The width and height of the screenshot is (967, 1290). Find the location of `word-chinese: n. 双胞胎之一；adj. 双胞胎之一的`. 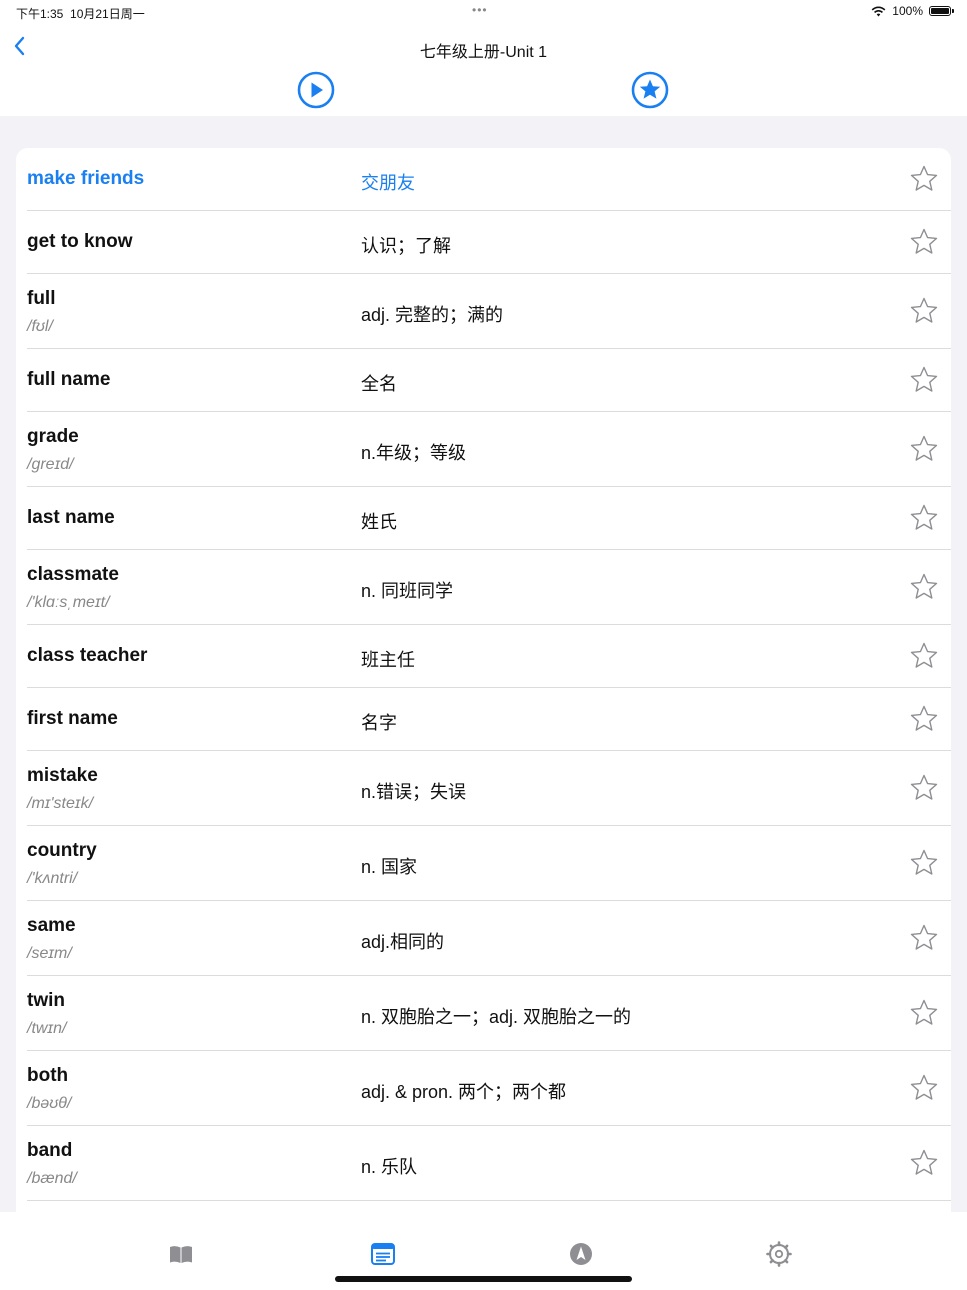

word-chinese: n. 双胞胎之一；adj. 双胞胎之一的 is located at coordinates (496, 1017).